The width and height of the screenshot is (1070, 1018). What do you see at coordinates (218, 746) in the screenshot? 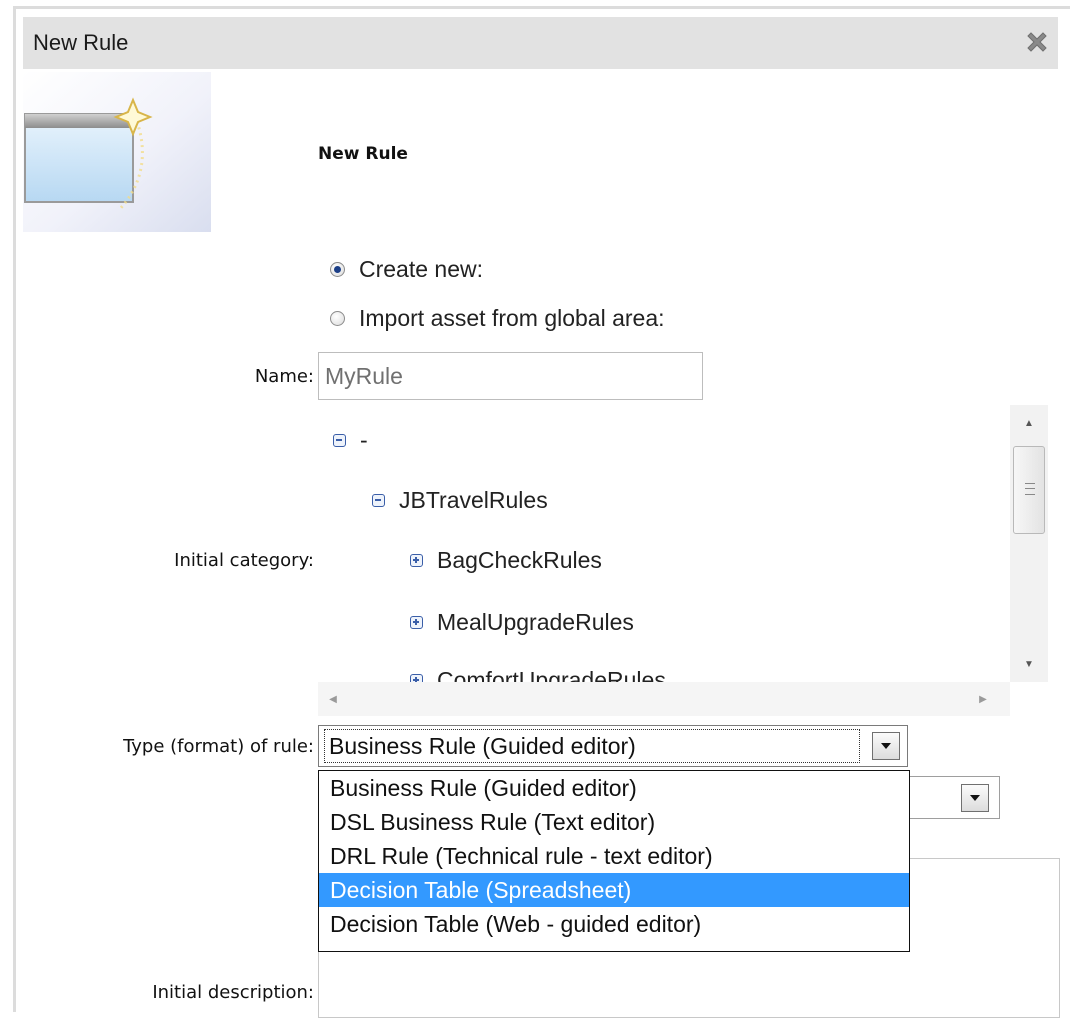
I see `rule-type-label: Type (format) of rule:` at bounding box center [218, 746].